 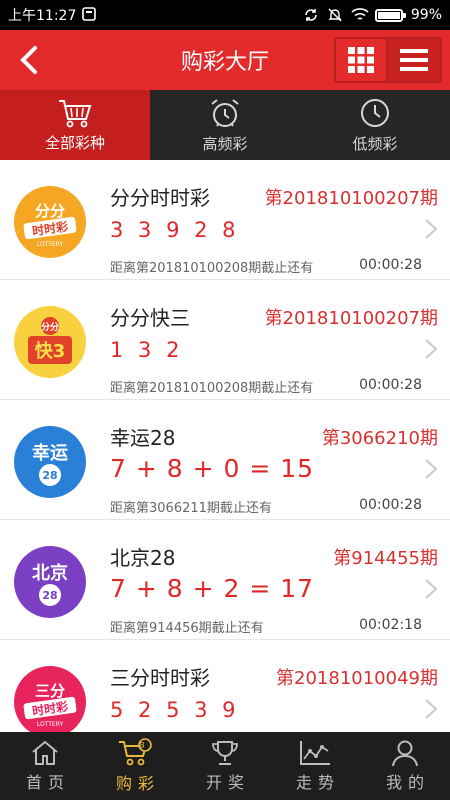 What do you see at coordinates (74, 142) in the screenshot?
I see `tab-label: 全部彩种` at bounding box center [74, 142].